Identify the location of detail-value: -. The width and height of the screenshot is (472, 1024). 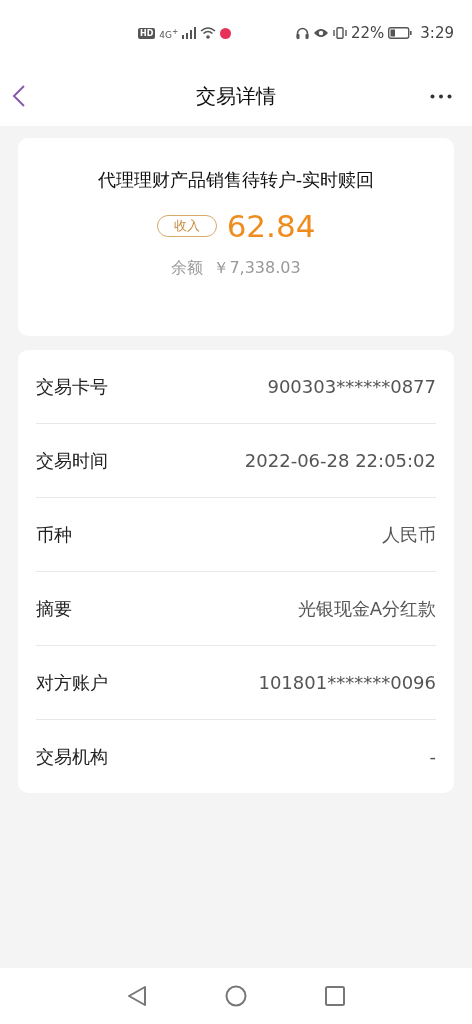
(432, 756).